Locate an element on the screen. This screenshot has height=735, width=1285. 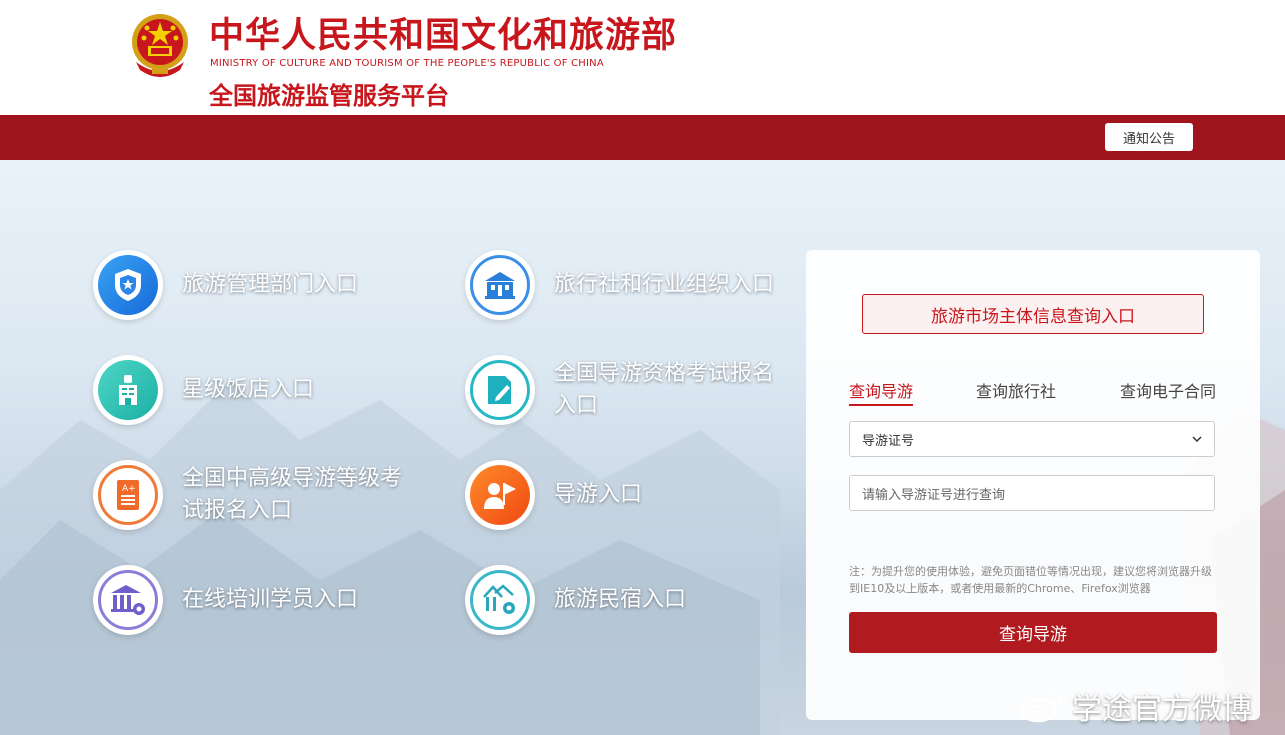
entry-label: 星级饭店入口 is located at coordinates (248, 389).